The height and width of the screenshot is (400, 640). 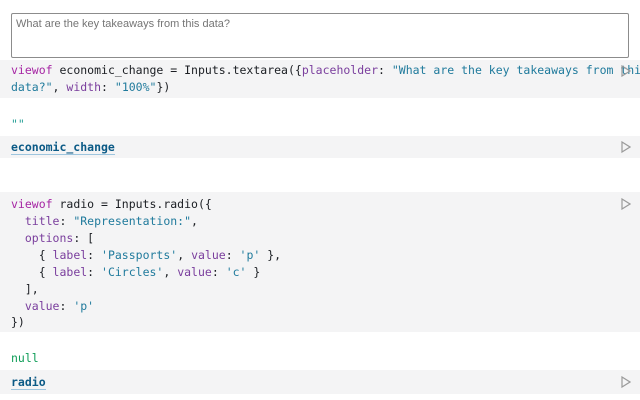 What do you see at coordinates (25, 358) in the screenshot?
I see `cell-output-value: null` at bounding box center [25, 358].